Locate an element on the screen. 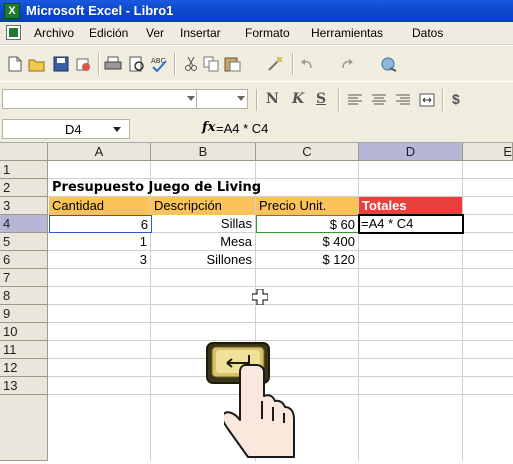 This screenshot has width=513, height=464. cell-c4: $ 60 is located at coordinates (307, 224).